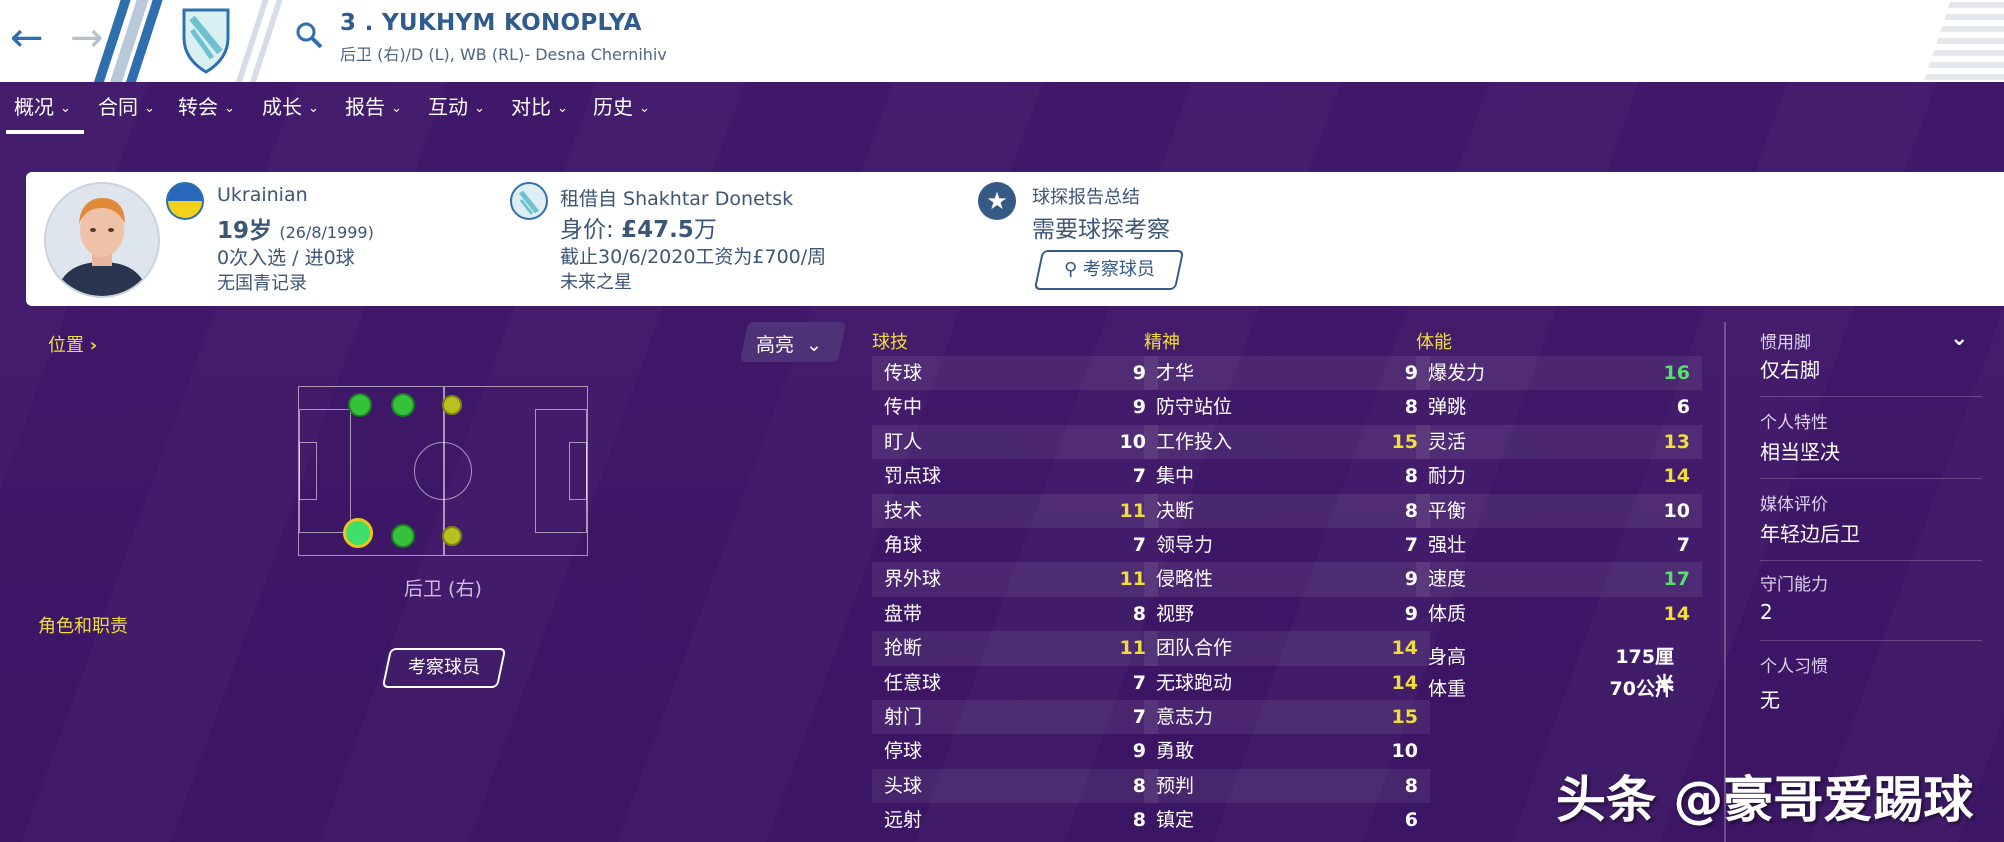  What do you see at coordinates (677, 199) in the screenshot?
I see `loan-from: 租借自 Shakhtar Donetsk` at bounding box center [677, 199].